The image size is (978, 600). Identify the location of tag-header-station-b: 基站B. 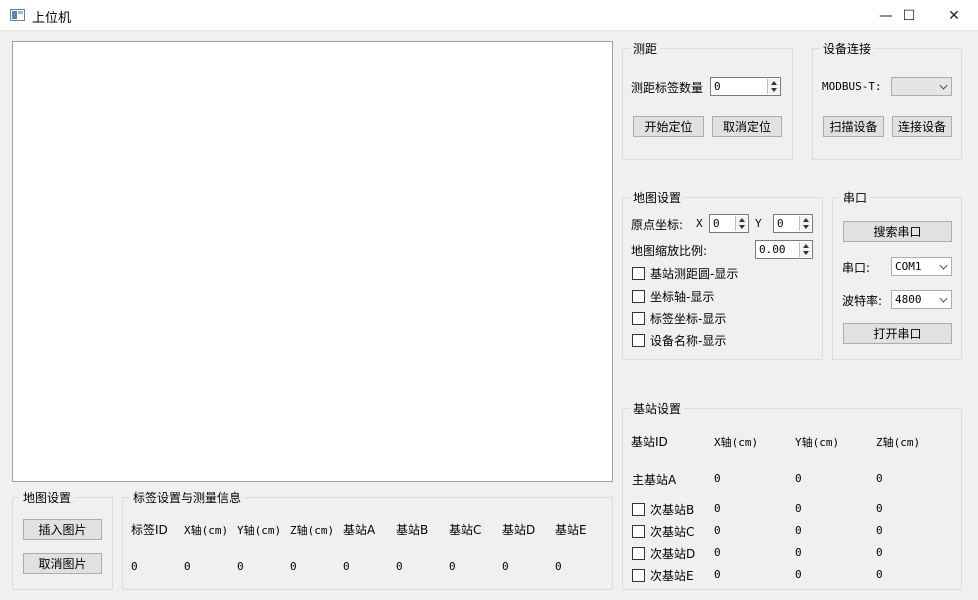
(412, 530).